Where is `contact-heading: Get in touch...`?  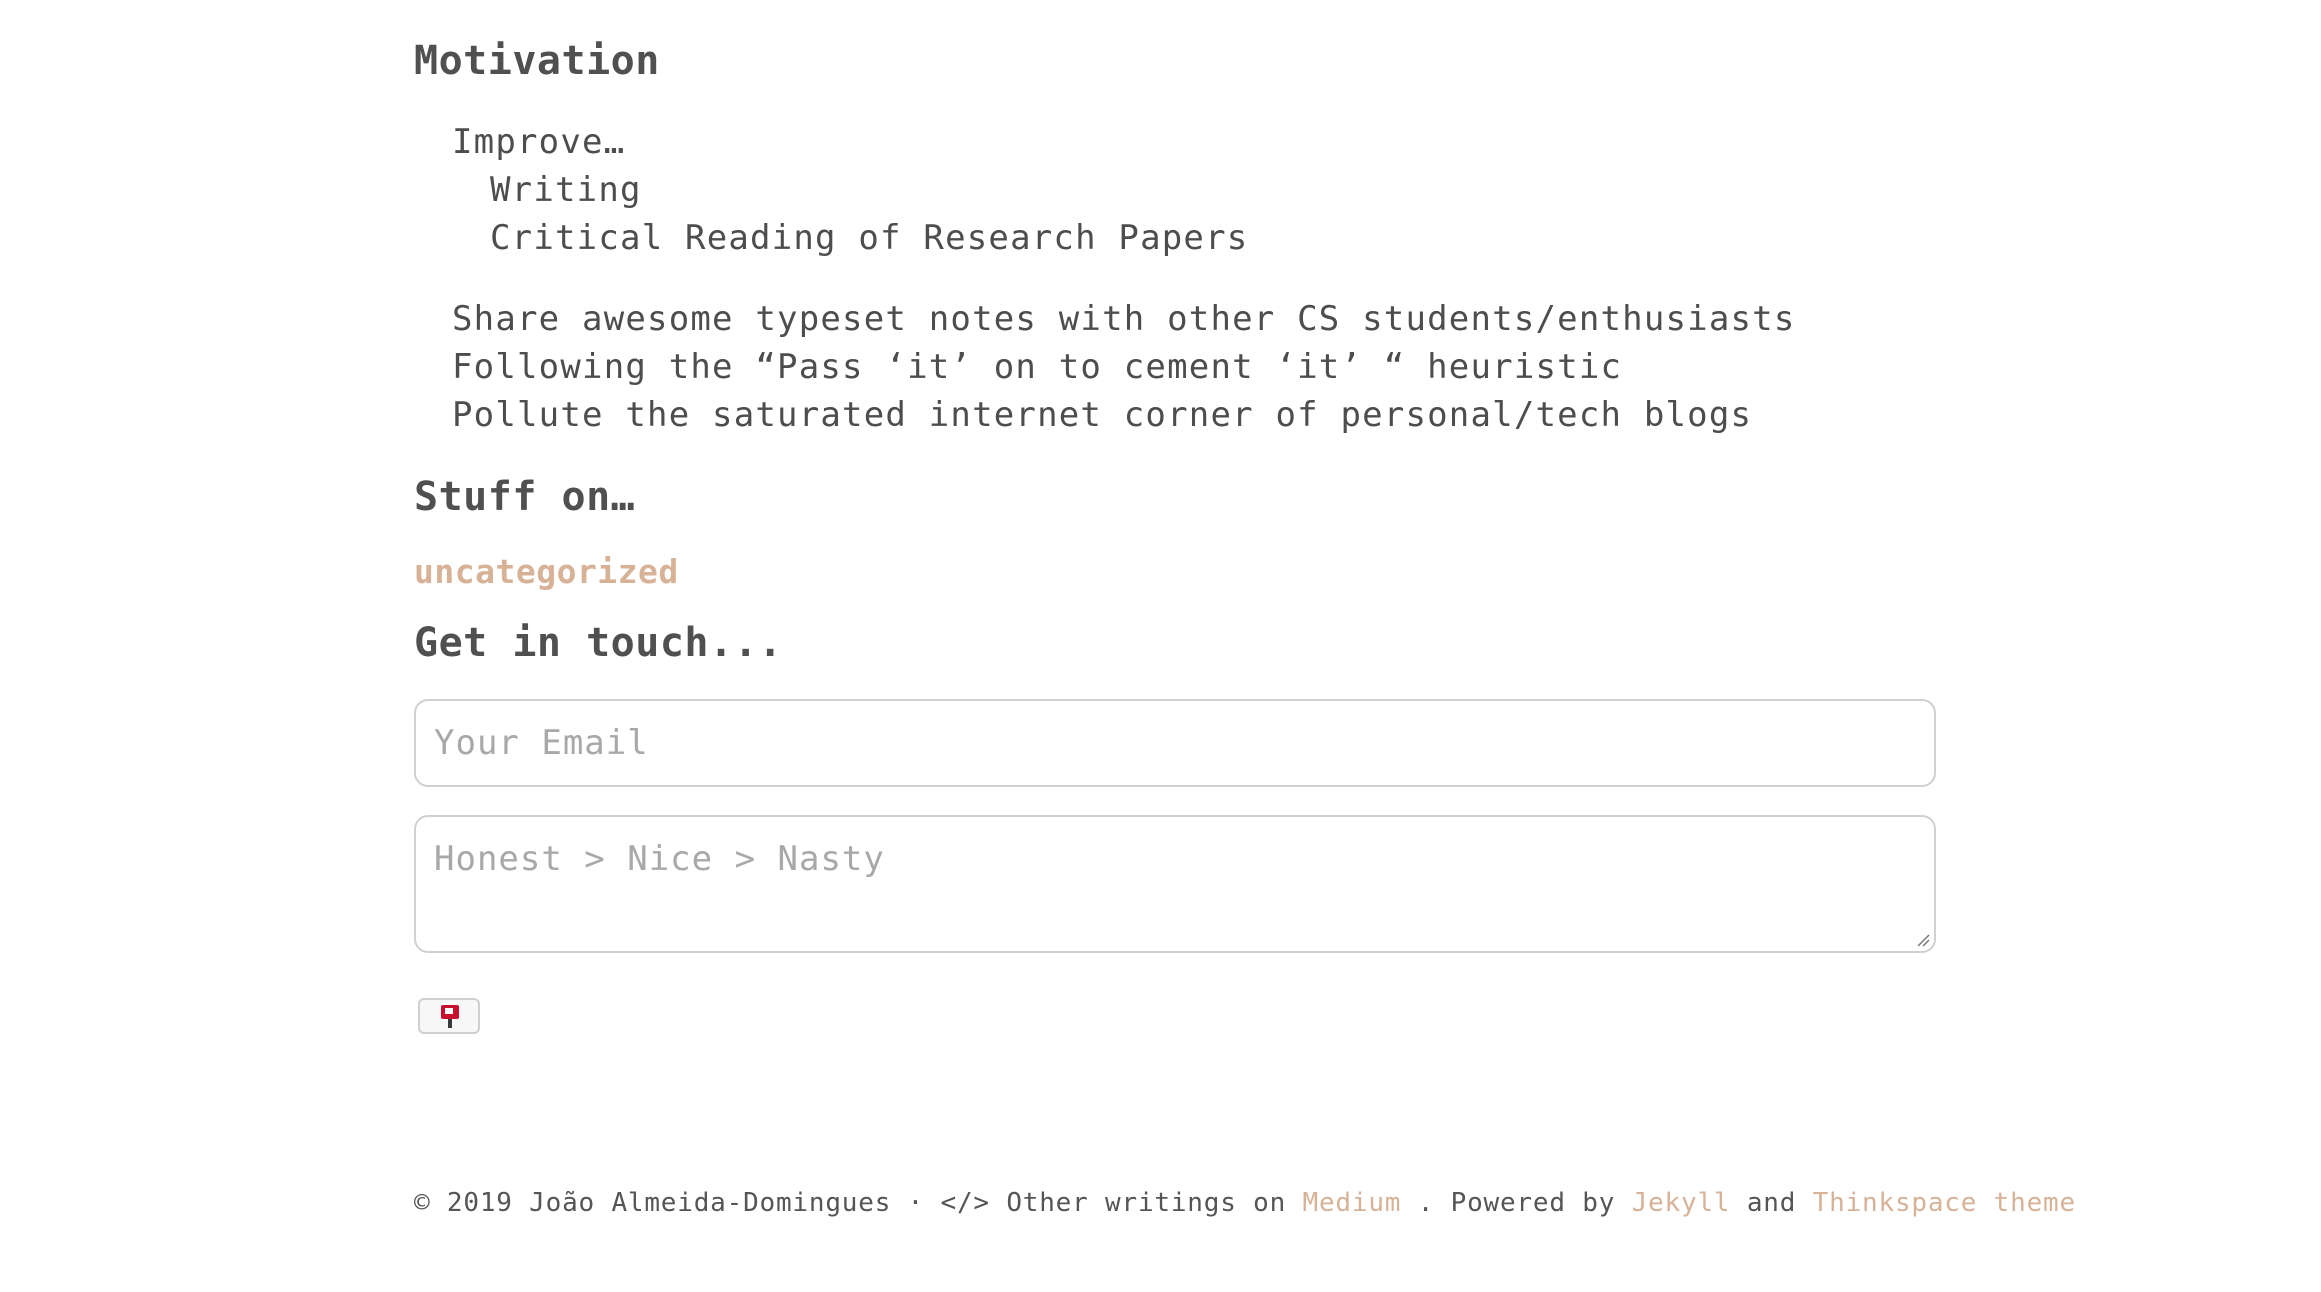
contact-heading: Get in touch... is located at coordinates (598, 643).